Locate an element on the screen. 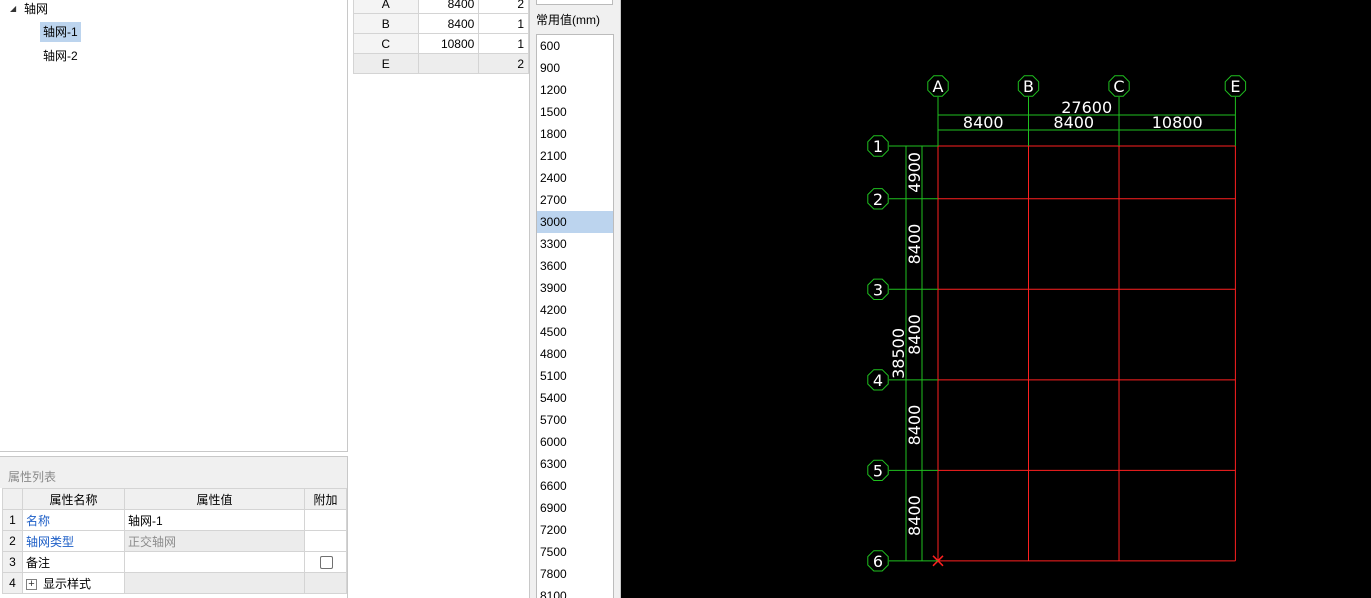 This screenshot has width=1371, height=598. display-style-text: 显示样式 is located at coordinates (67, 583).